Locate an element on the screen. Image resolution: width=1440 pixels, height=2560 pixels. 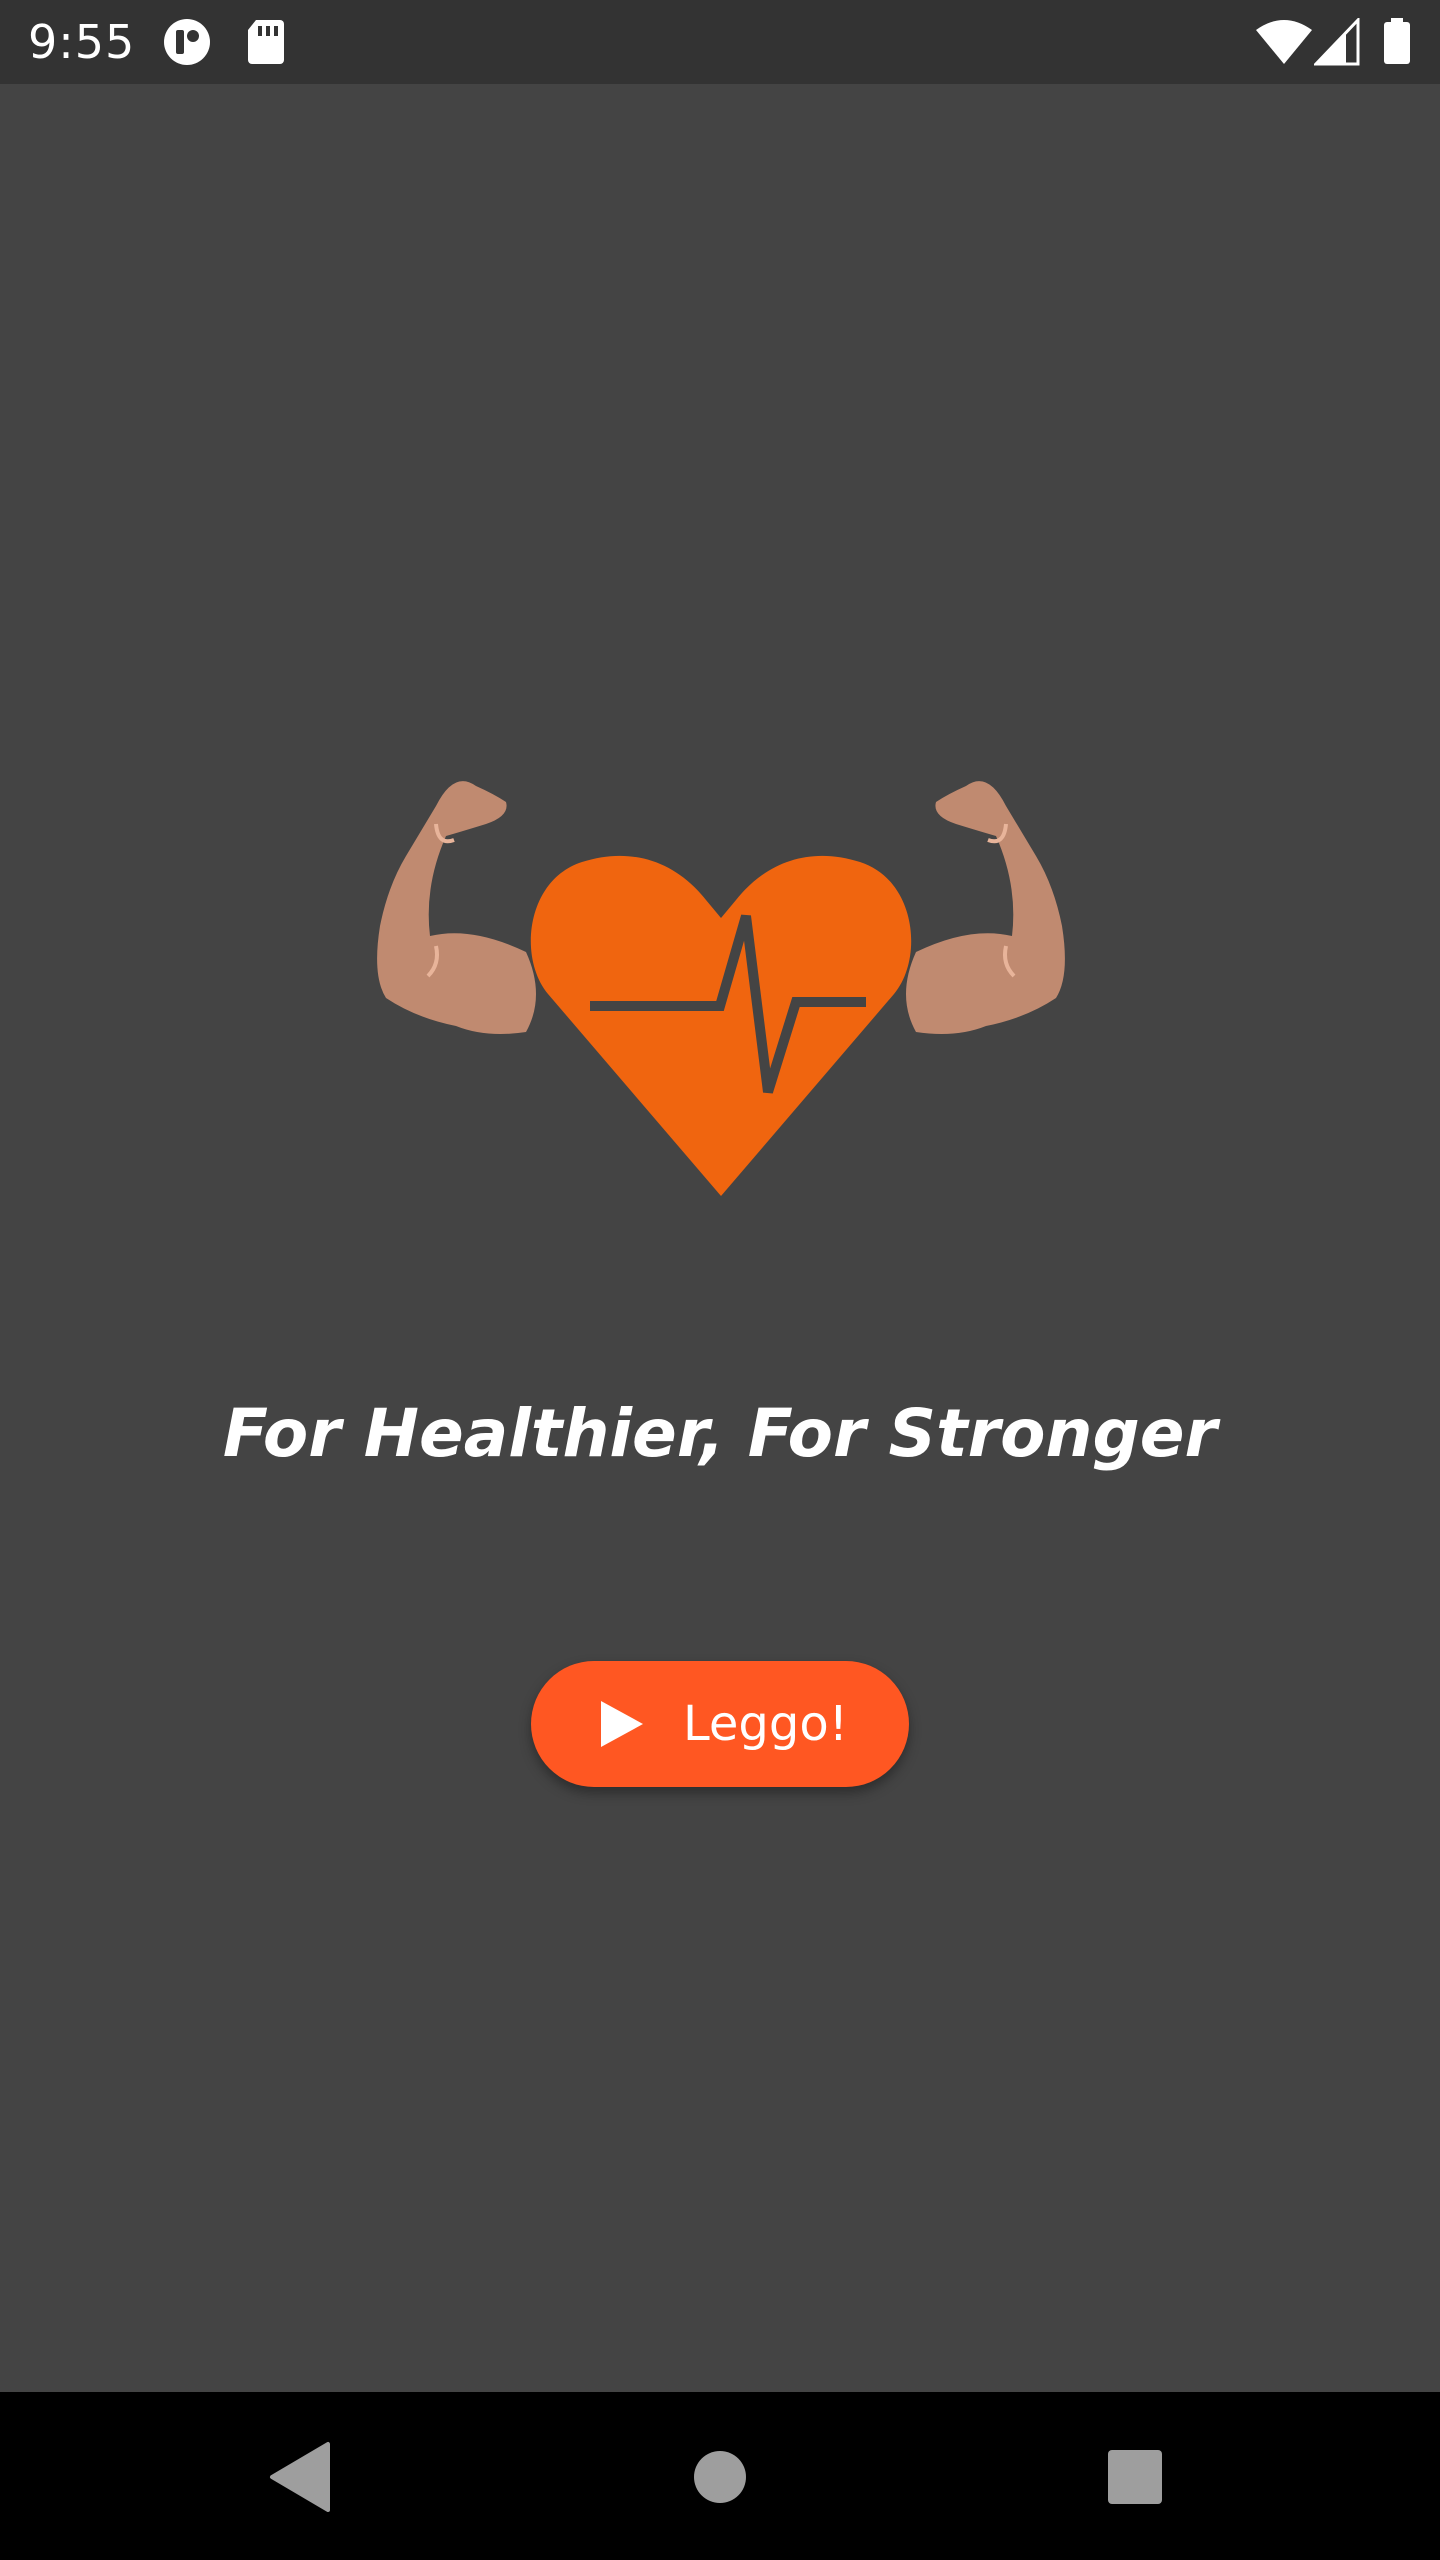
wifi-icon is located at coordinates (1284, 42).